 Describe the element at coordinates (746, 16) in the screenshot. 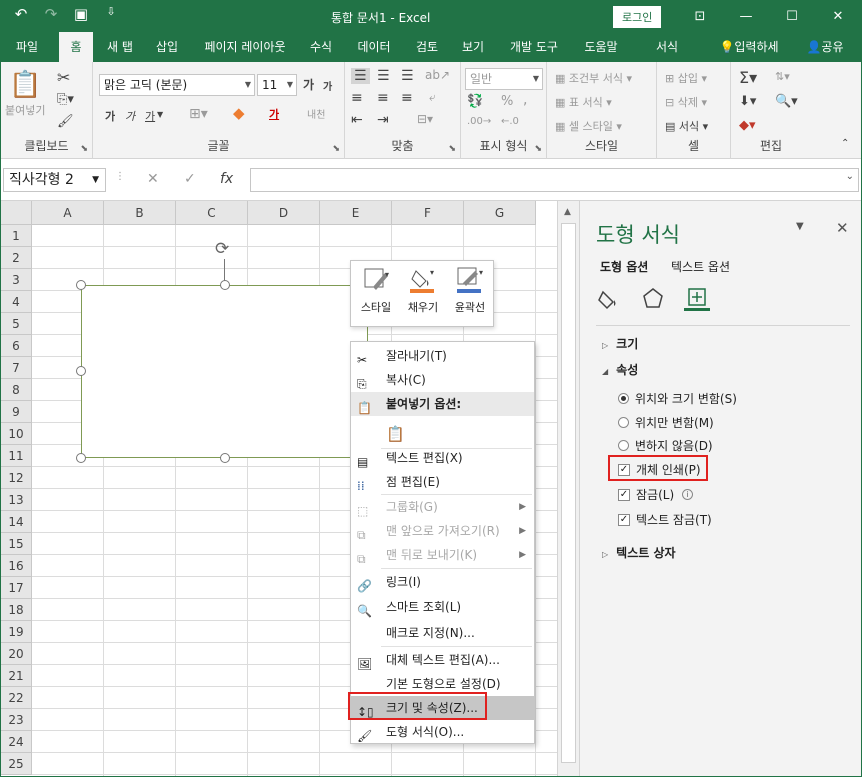

I see `minimize-icon: —` at that location.